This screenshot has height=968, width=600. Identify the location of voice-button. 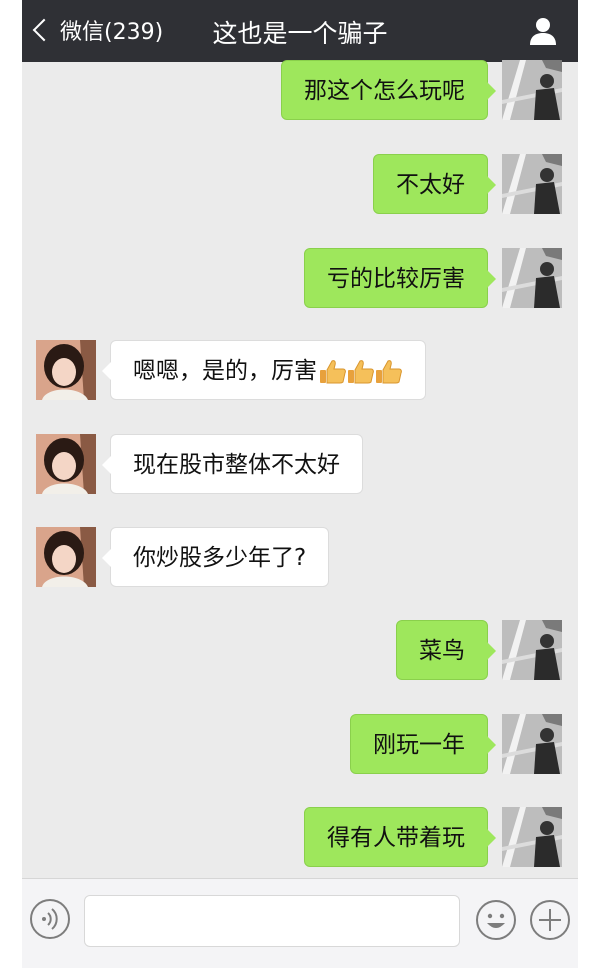
(50, 919).